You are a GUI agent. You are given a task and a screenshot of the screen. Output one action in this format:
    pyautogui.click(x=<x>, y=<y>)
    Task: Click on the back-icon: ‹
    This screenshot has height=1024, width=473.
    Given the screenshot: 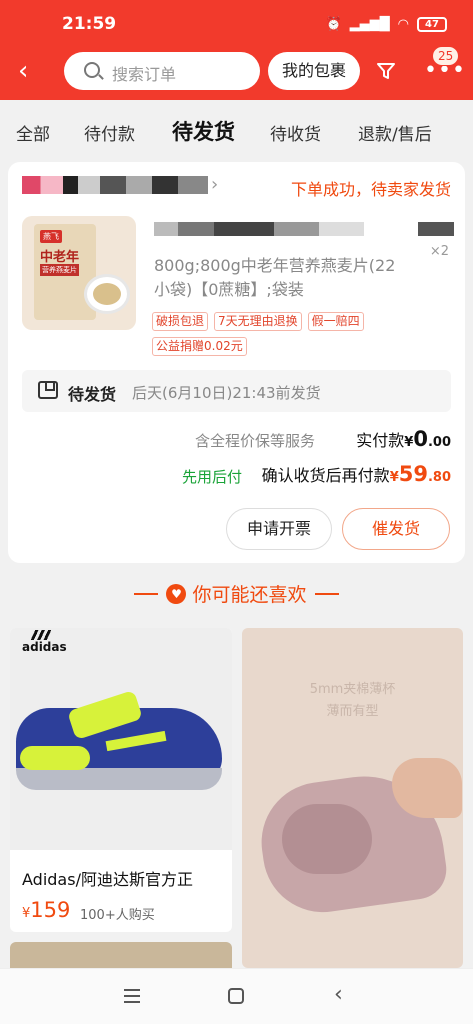 What is the action you would take?
    pyautogui.click(x=32, y=72)
    